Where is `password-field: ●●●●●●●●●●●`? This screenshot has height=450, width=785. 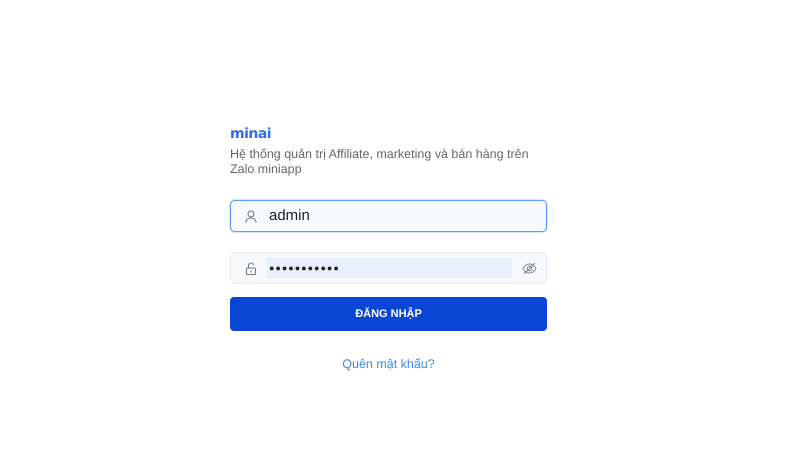 password-field: ●●●●●●●●●●● is located at coordinates (388, 268).